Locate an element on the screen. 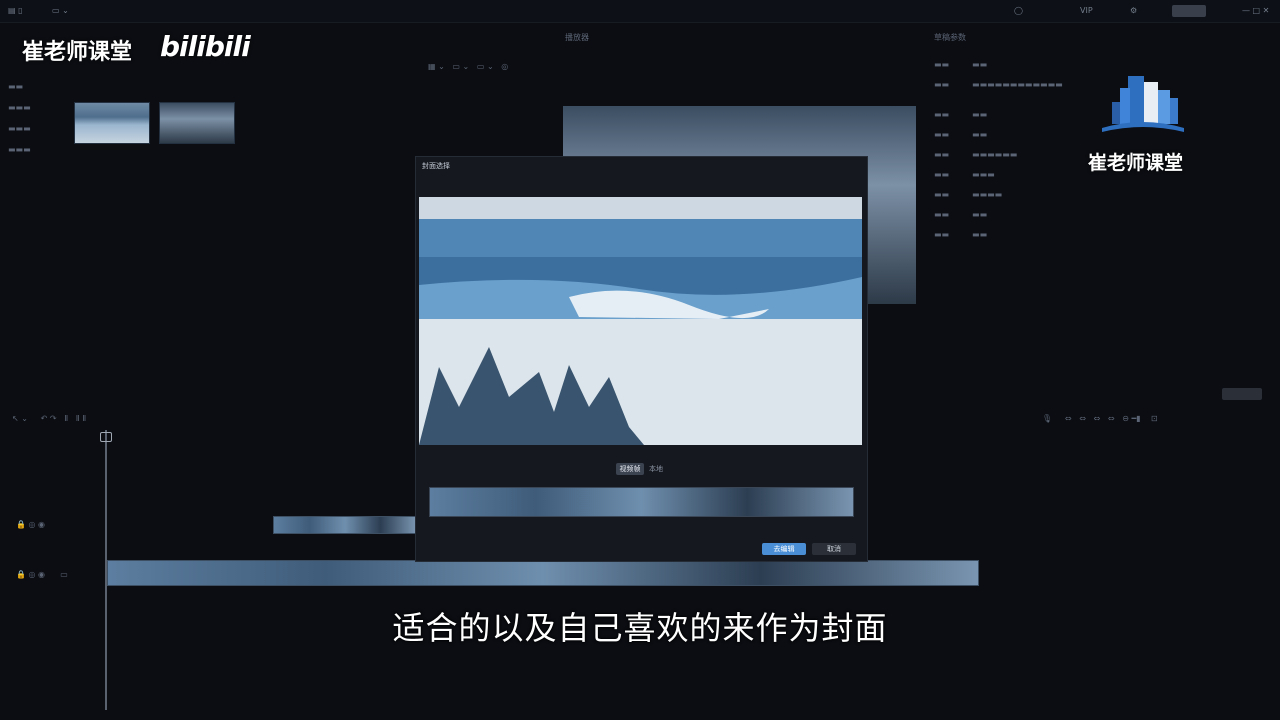  player-title: 播放器 is located at coordinates (577, 37).